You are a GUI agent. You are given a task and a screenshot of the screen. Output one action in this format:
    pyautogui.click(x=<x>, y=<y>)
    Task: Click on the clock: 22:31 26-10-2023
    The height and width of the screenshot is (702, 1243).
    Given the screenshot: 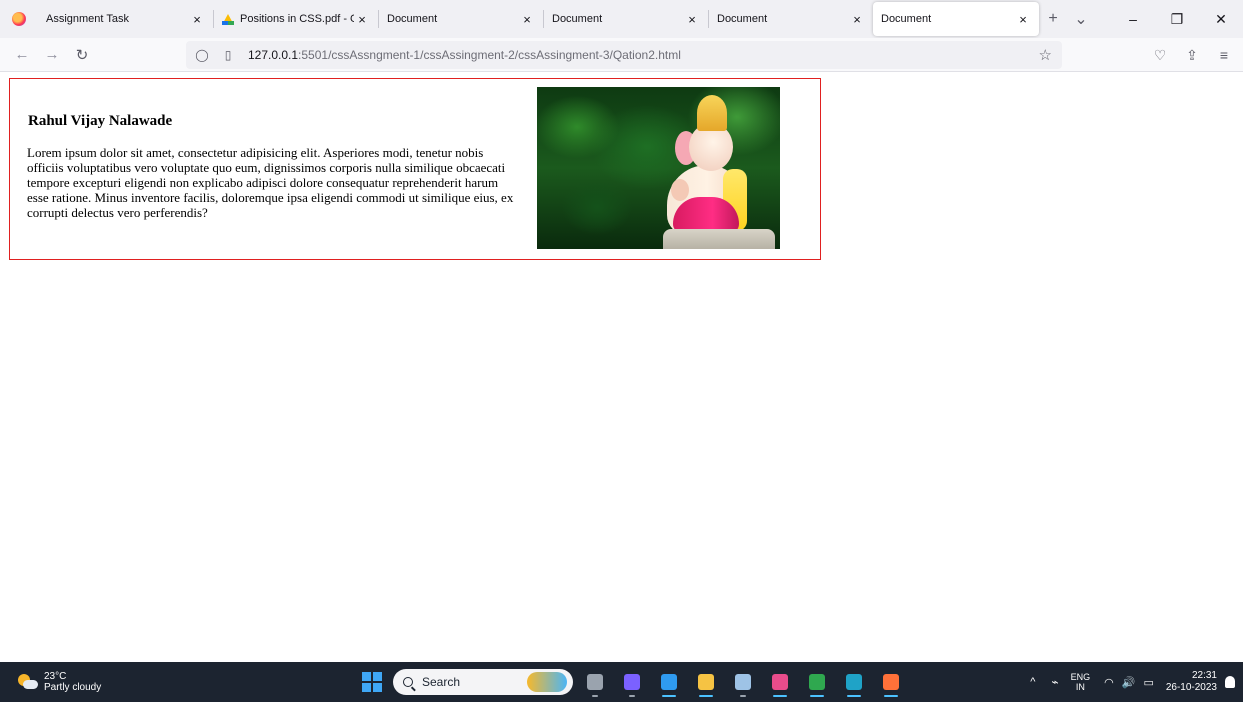 What is the action you would take?
    pyautogui.click(x=1191, y=682)
    